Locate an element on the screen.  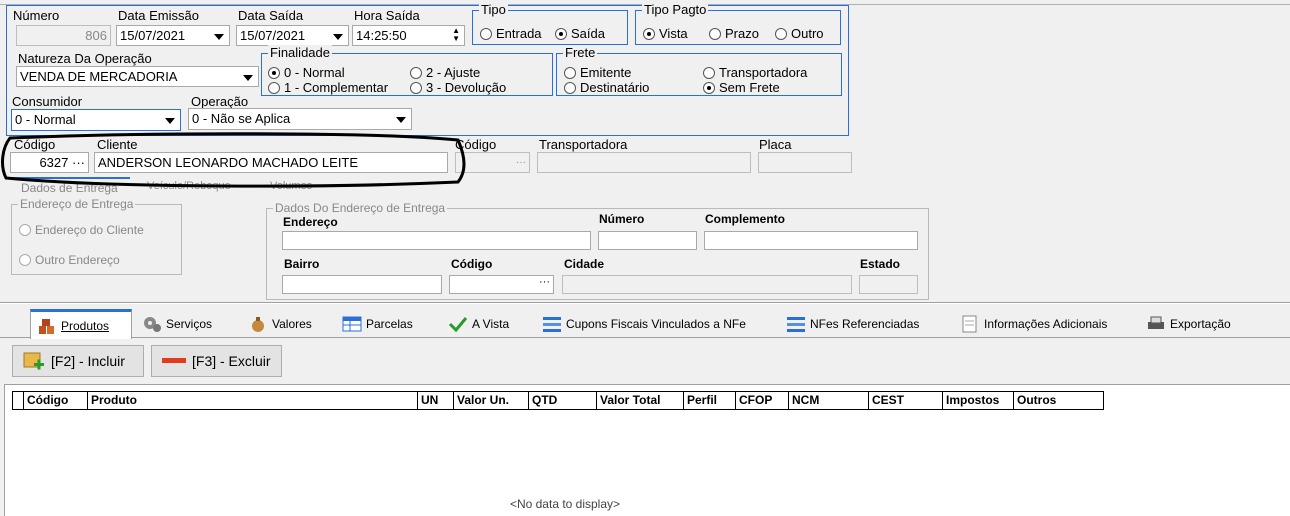
radio-saida: Saída is located at coordinates (580, 33).